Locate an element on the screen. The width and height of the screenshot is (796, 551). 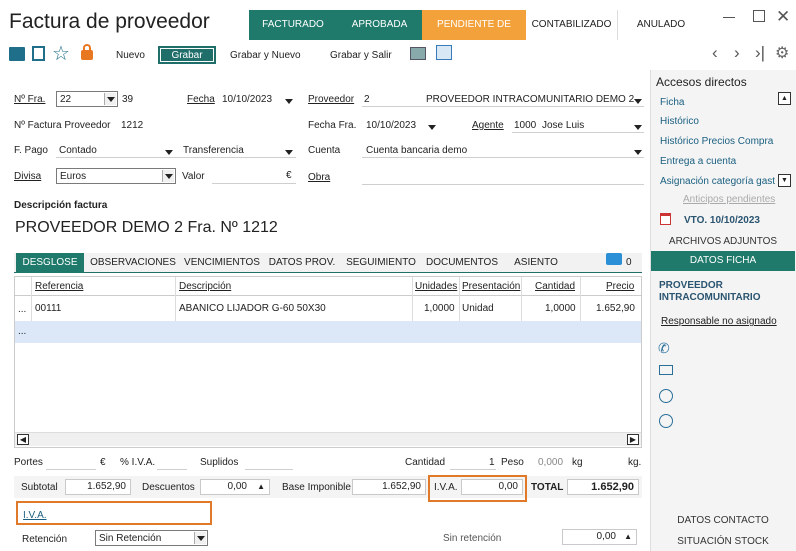
comment-icon is located at coordinates (614, 259).